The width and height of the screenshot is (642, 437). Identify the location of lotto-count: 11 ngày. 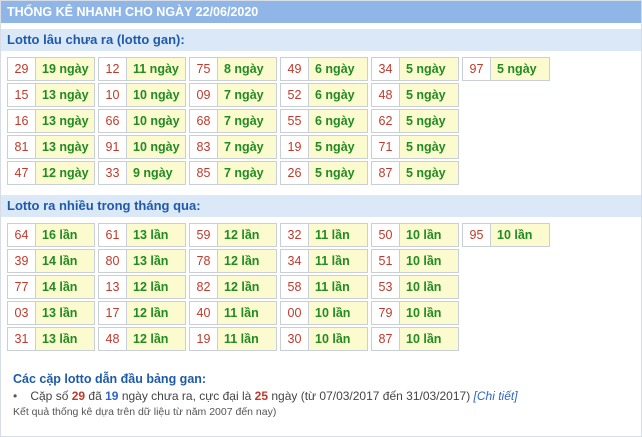
(155, 69).